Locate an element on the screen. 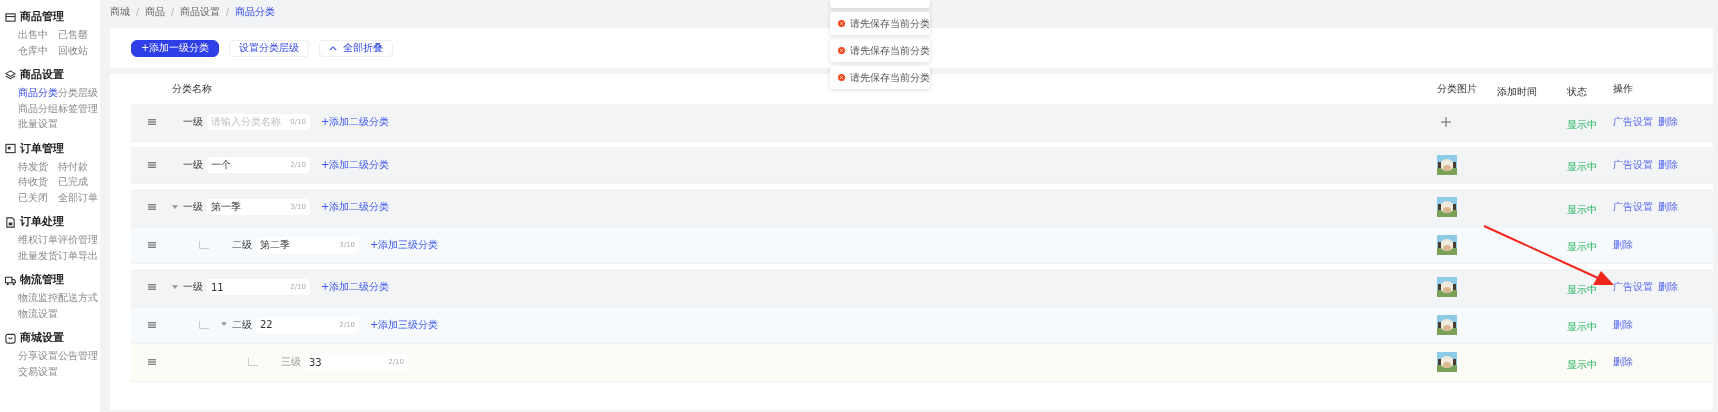 The image size is (1718, 412). column-header: 分类名称 is located at coordinates (192, 89).